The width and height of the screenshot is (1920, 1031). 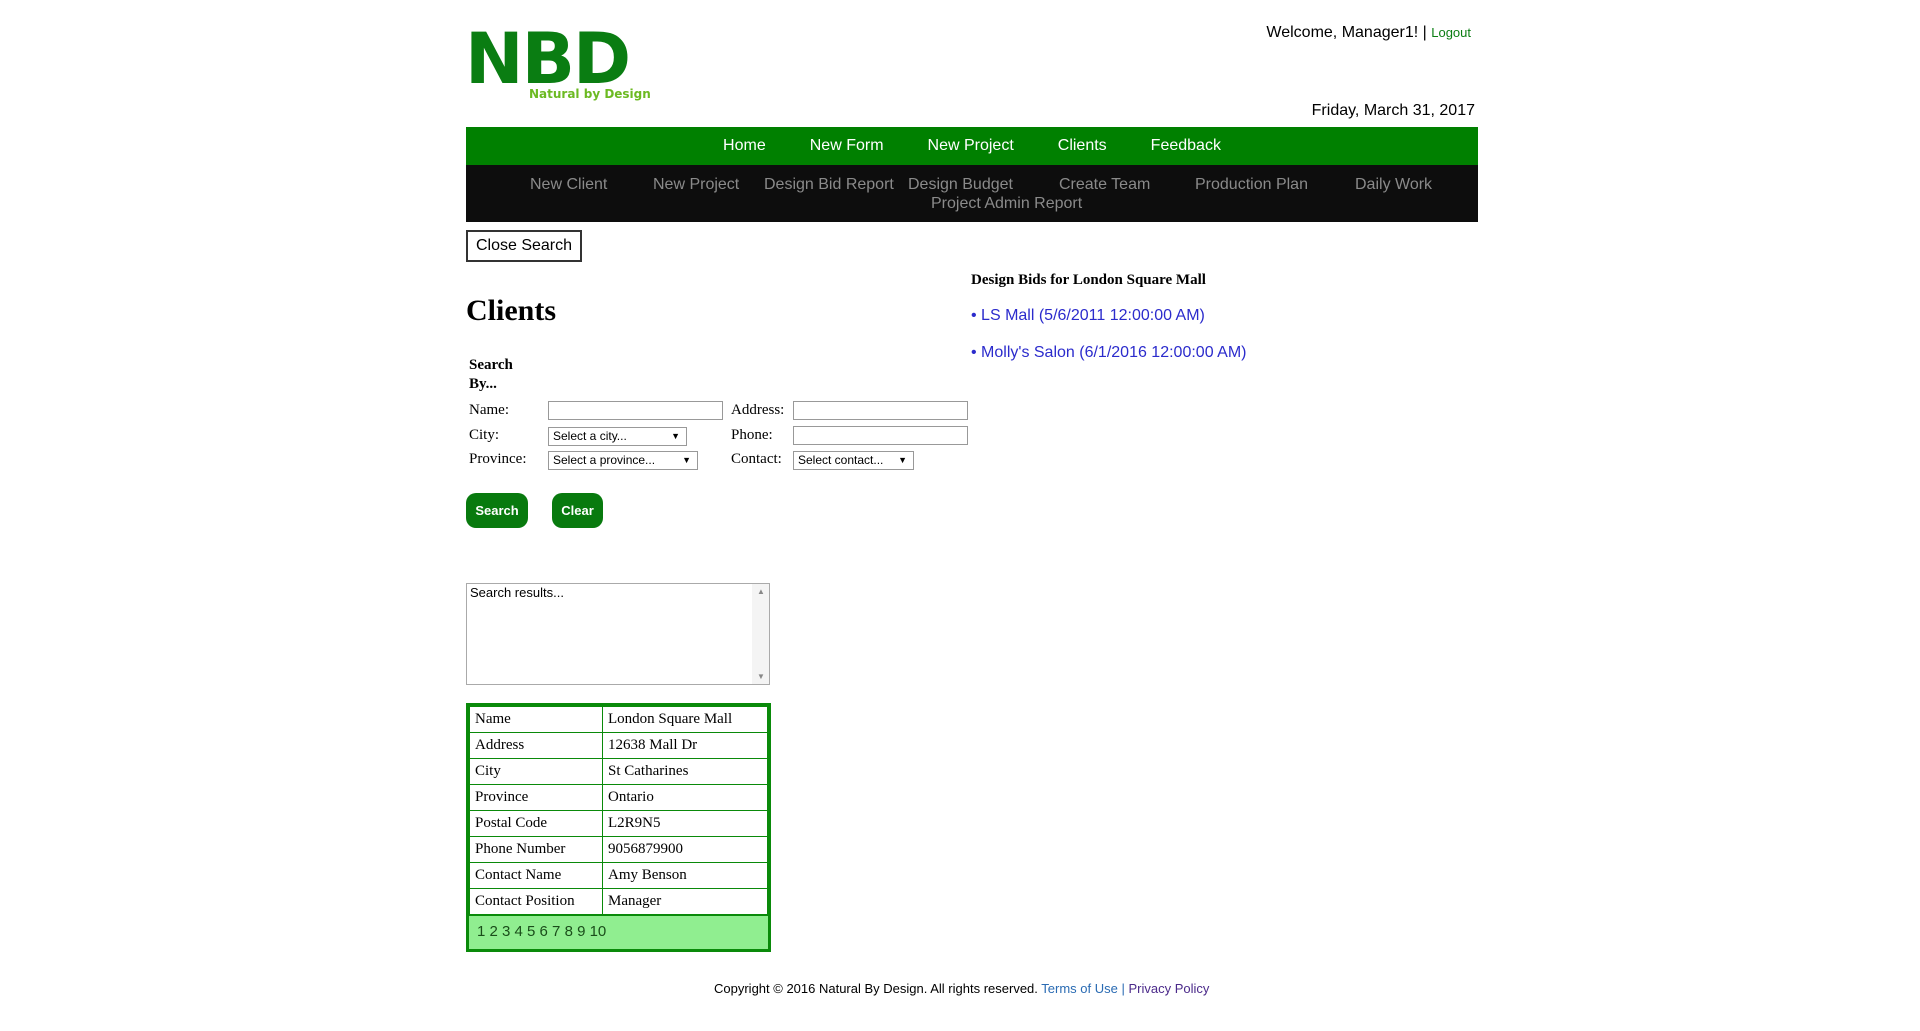 What do you see at coordinates (536, 771) in the screenshot?
I see `detail-key: City` at bounding box center [536, 771].